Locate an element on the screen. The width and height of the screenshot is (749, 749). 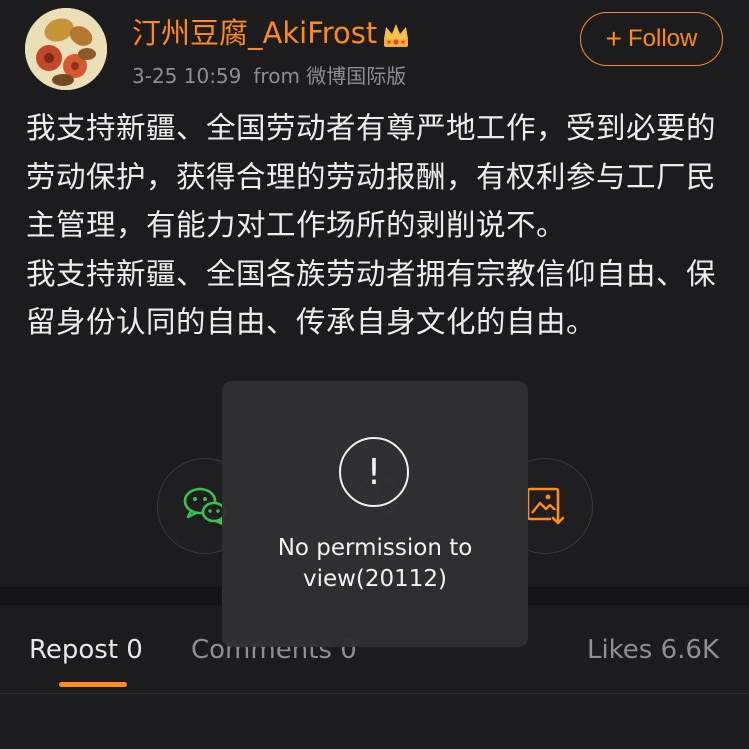
username: 汀州豆腐_AkiFrost is located at coordinates (271, 31).